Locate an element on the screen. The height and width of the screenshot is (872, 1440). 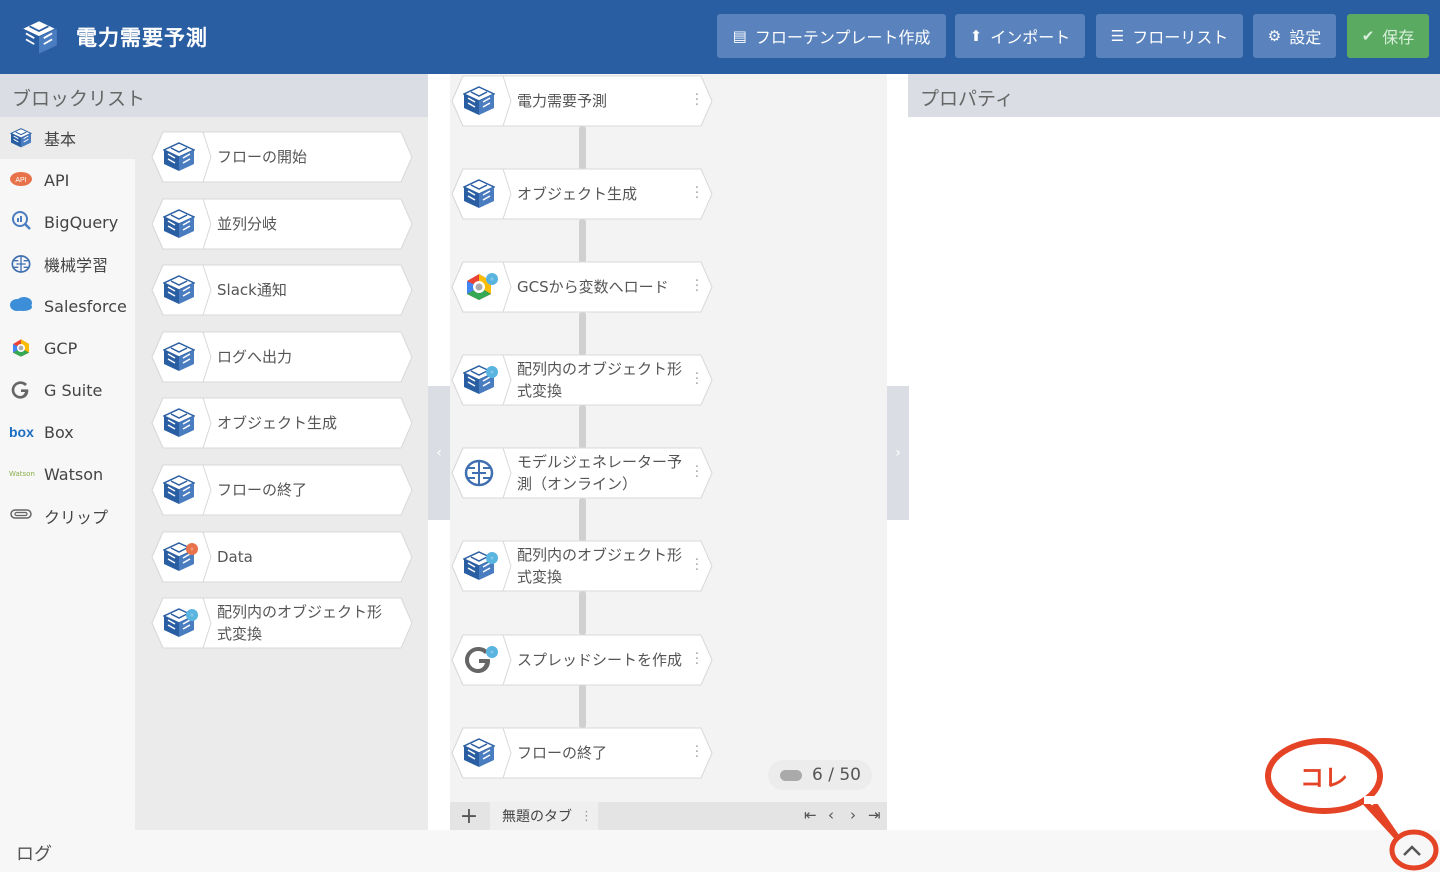
block-label: オブジェクト生成 is located at coordinates (277, 423).